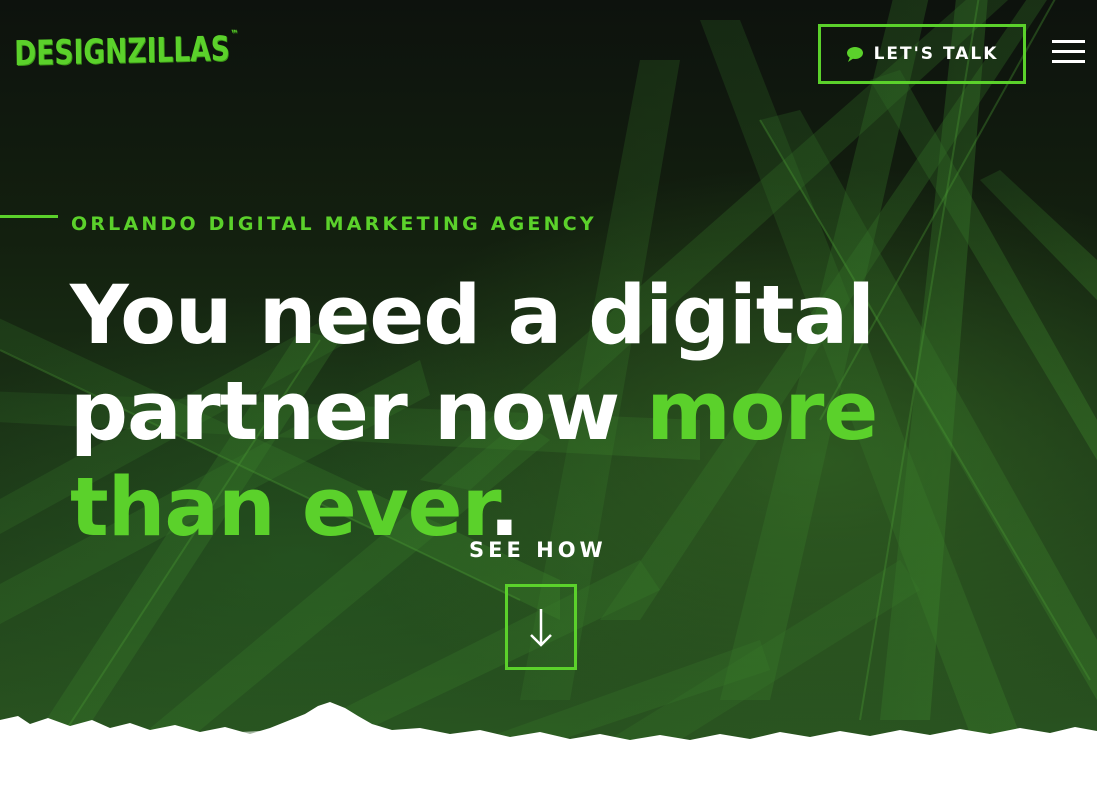 The image size is (1097, 801). I want to click on eyebrow-tagline: ORLANDO DIGITAL MARKETING AGENCY, so click(334, 224).